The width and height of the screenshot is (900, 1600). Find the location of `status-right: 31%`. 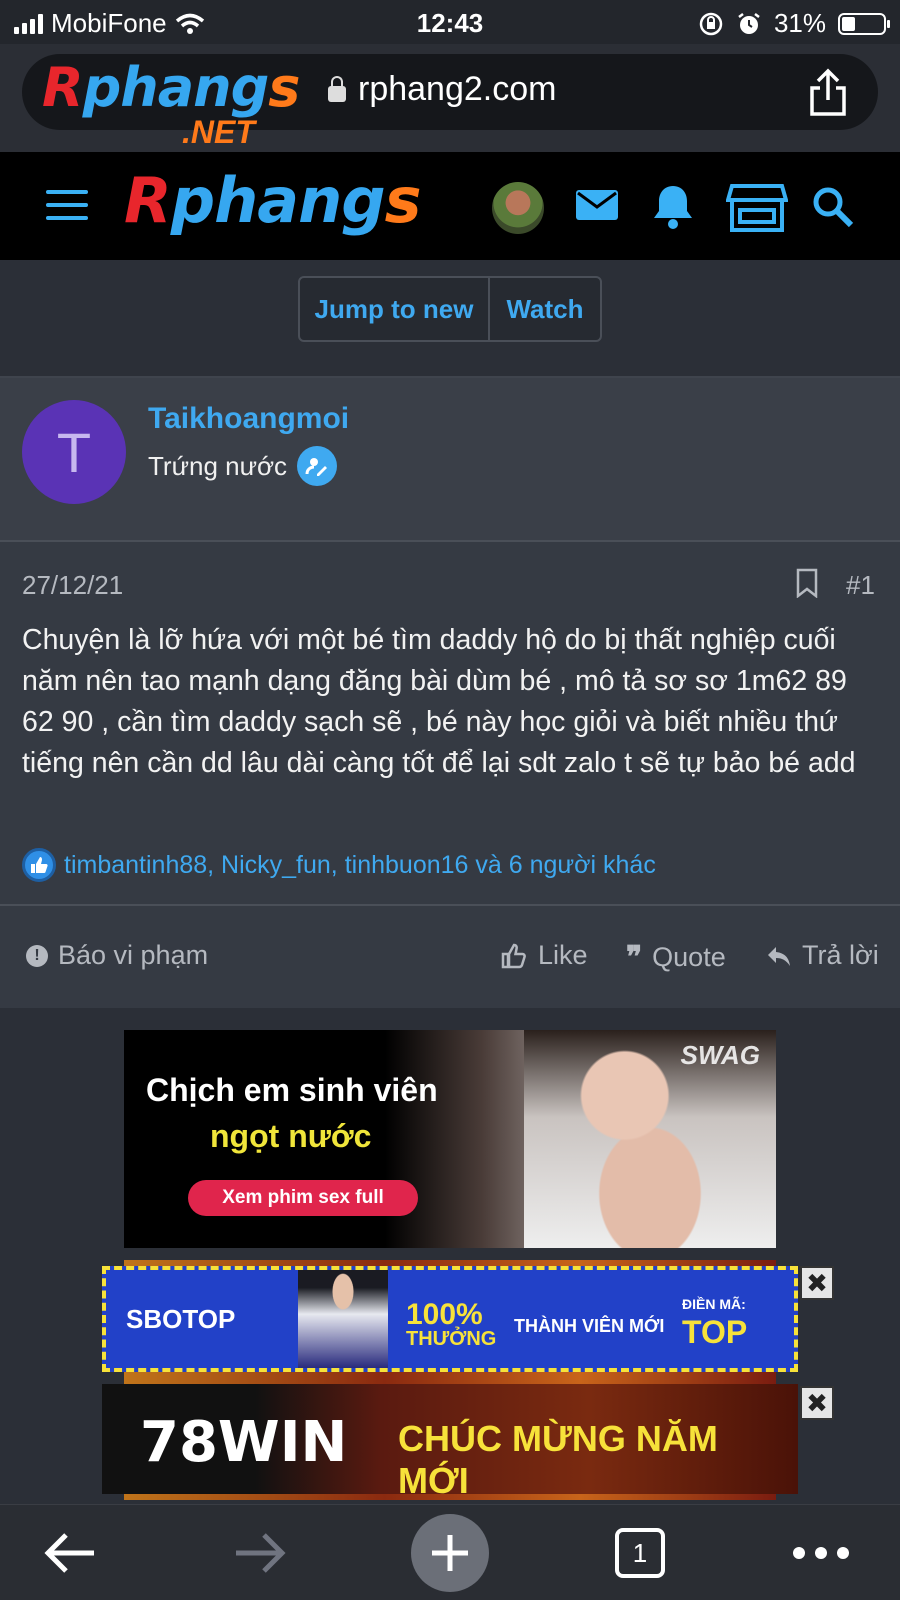

status-right: 31% is located at coordinates (794, 23).